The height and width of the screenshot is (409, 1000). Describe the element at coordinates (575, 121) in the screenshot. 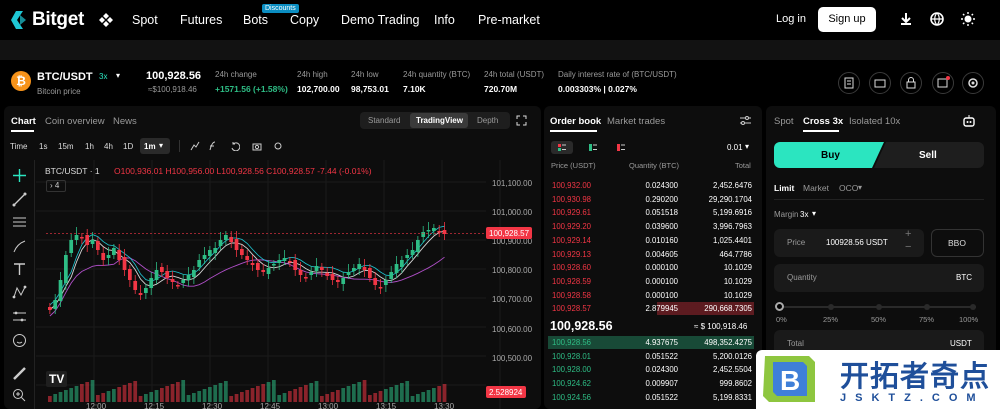

I see `tab-order-book: Order book` at that location.